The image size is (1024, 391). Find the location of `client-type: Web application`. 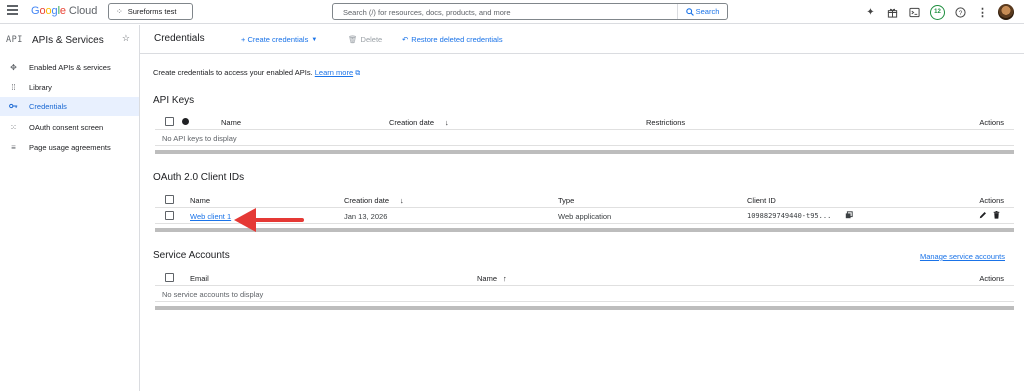

client-type: Web application is located at coordinates (585, 216).